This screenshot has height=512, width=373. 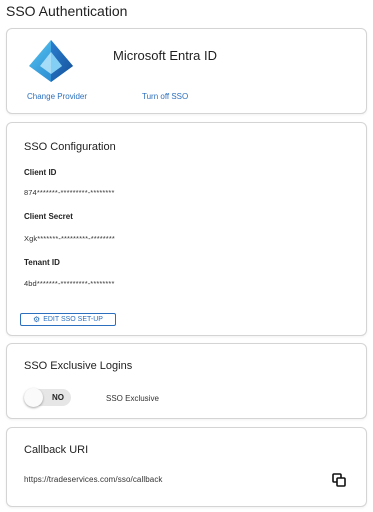 What do you see at coordinates (57, 96) in the screenshot?
I see `change-provider-link: Change Provider` at bounding box center [57, 96].